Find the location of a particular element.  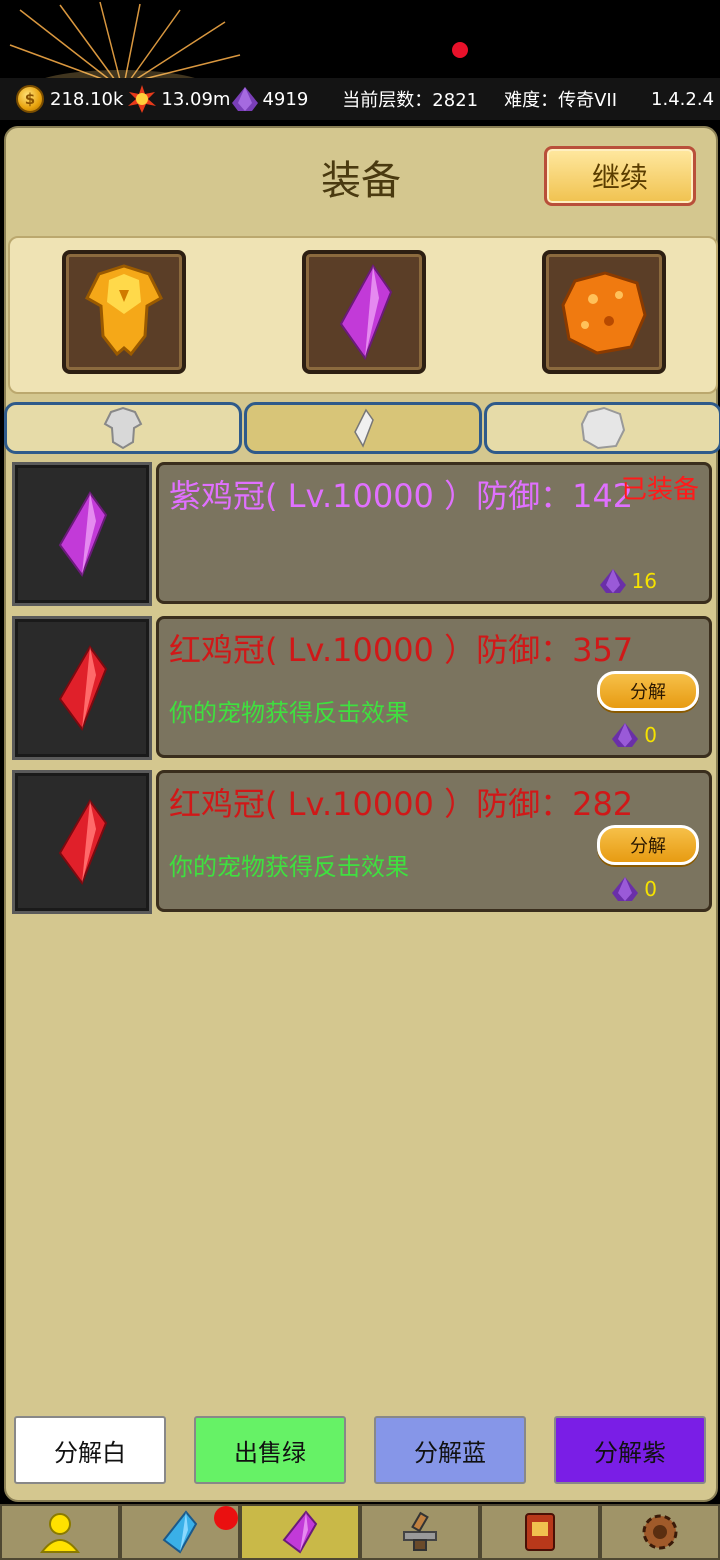

armor-silhouette-icon is located at coordinates (123, 428).